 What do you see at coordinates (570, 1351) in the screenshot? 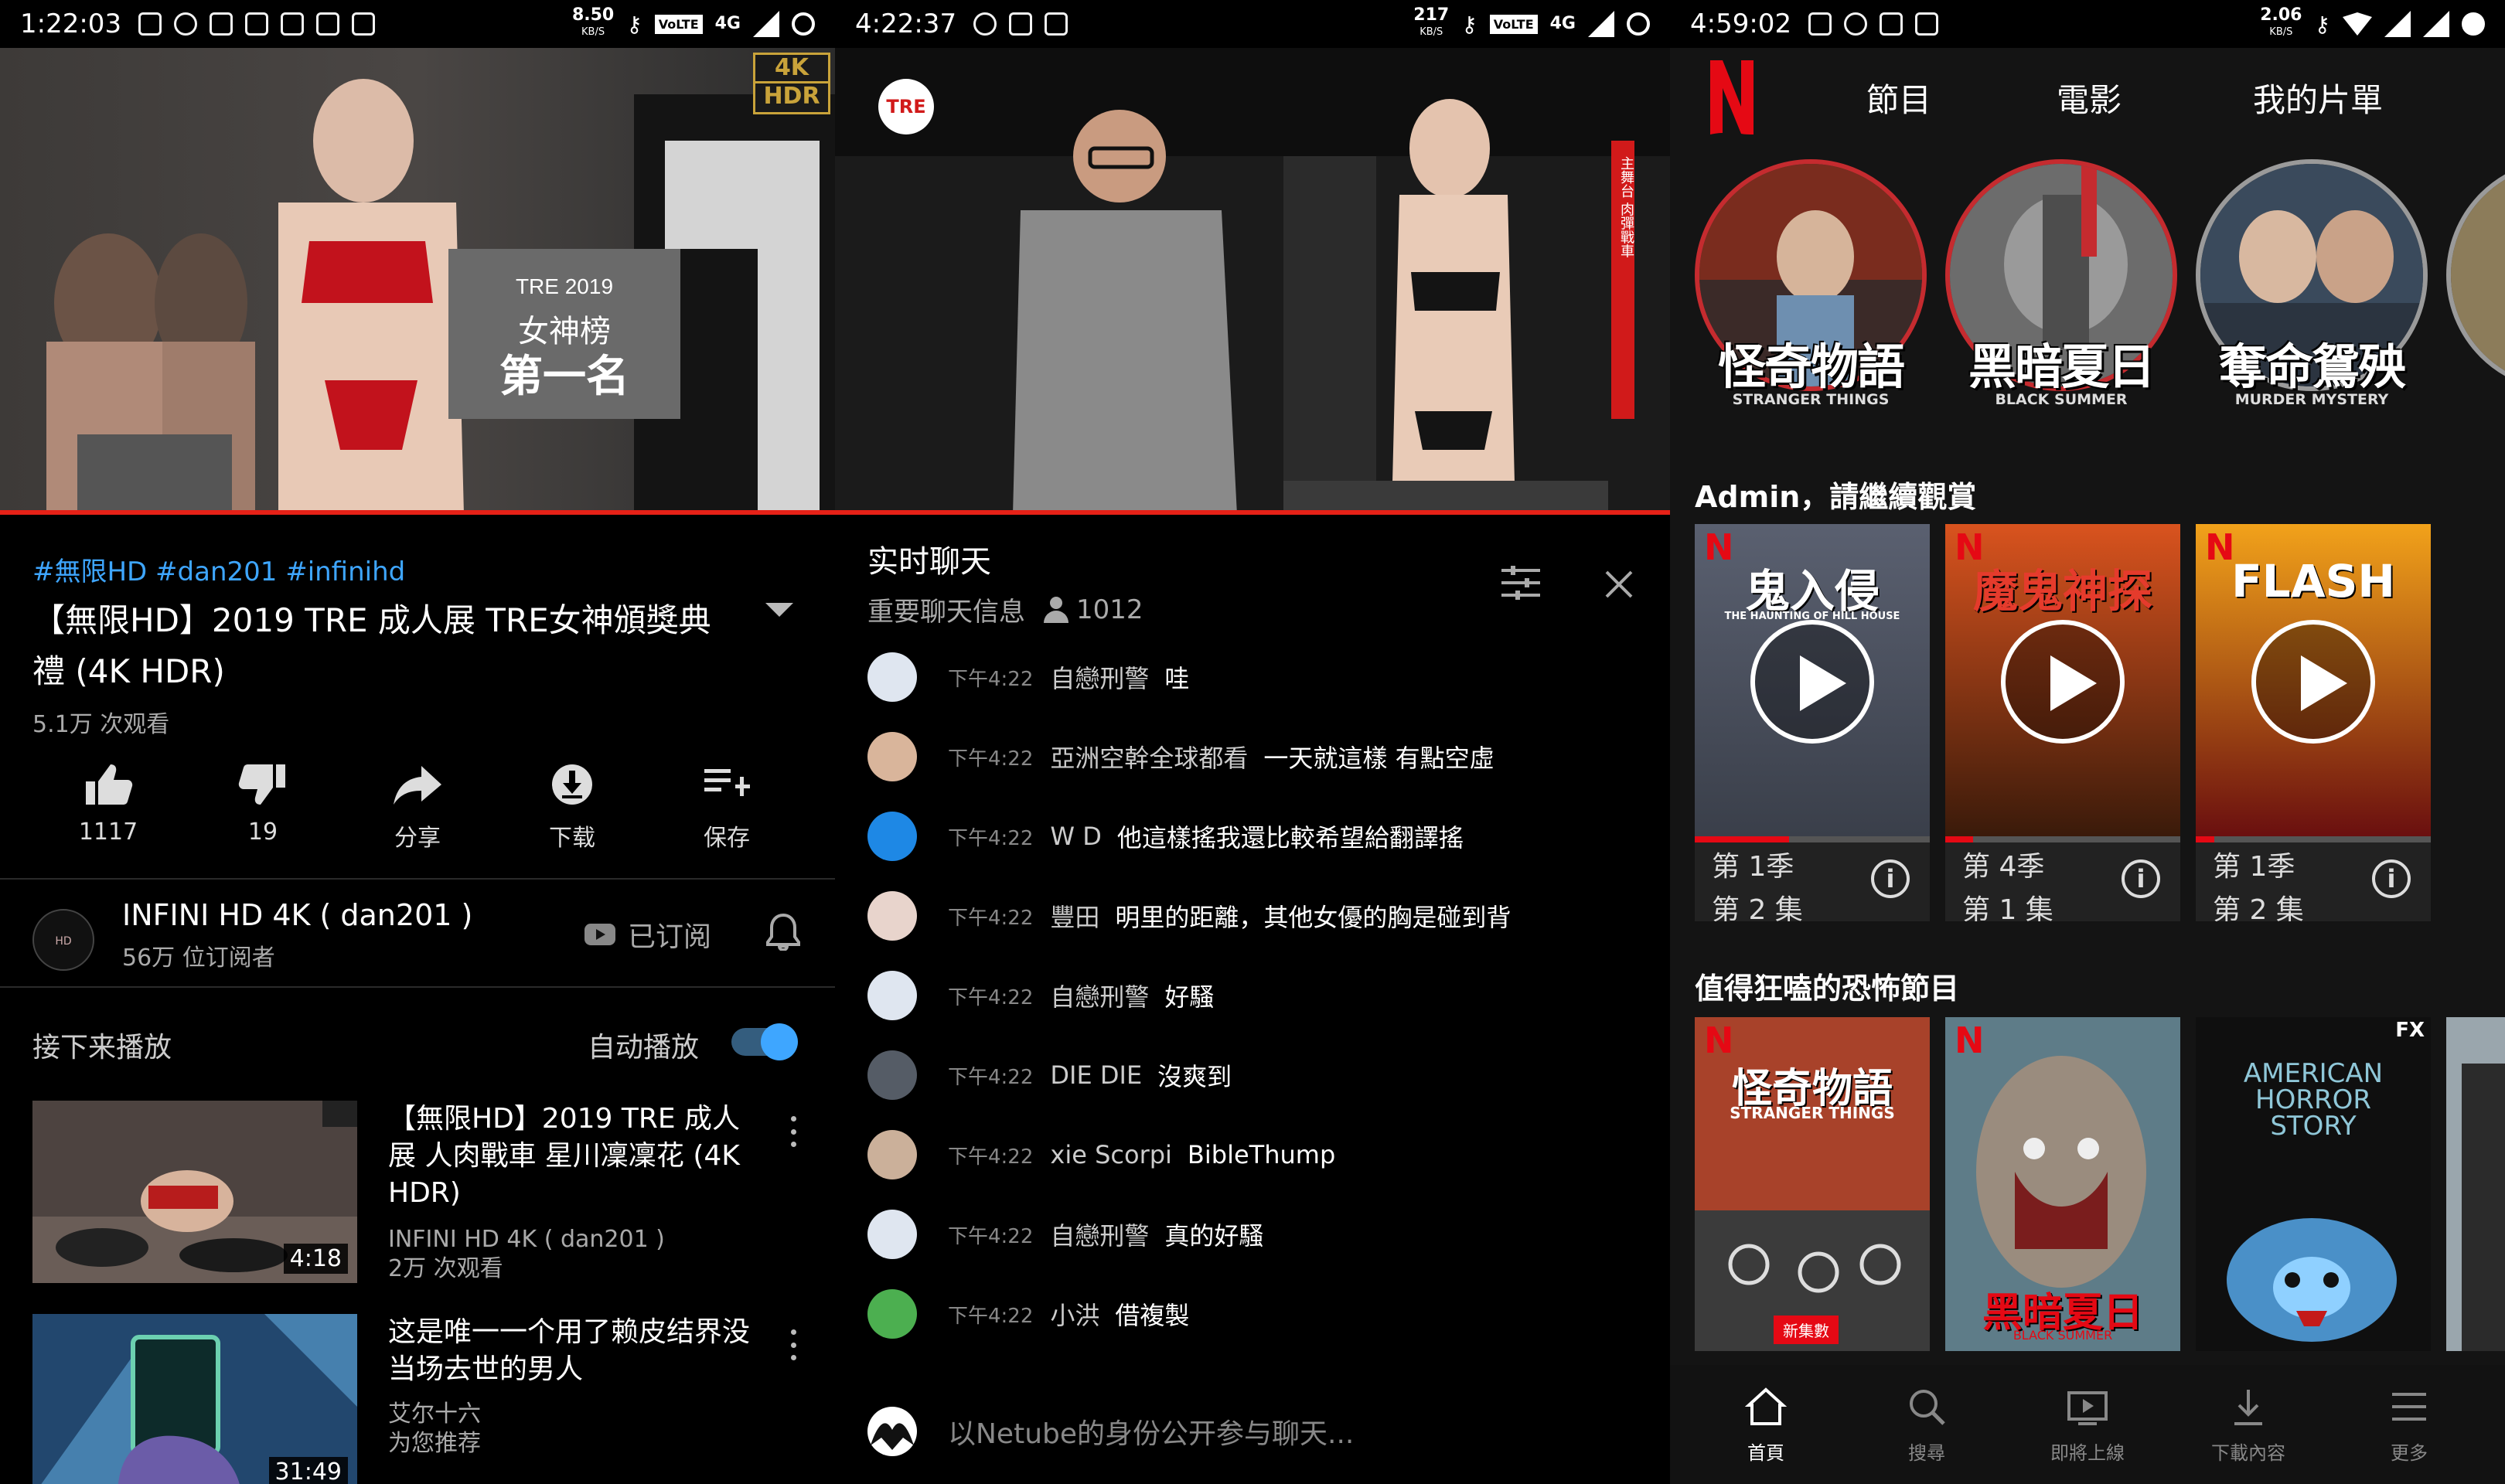
I see `rec-title: 这是唯一一个用了赖皮结界没当场去世的男人` at bounding box center [570, 1351].